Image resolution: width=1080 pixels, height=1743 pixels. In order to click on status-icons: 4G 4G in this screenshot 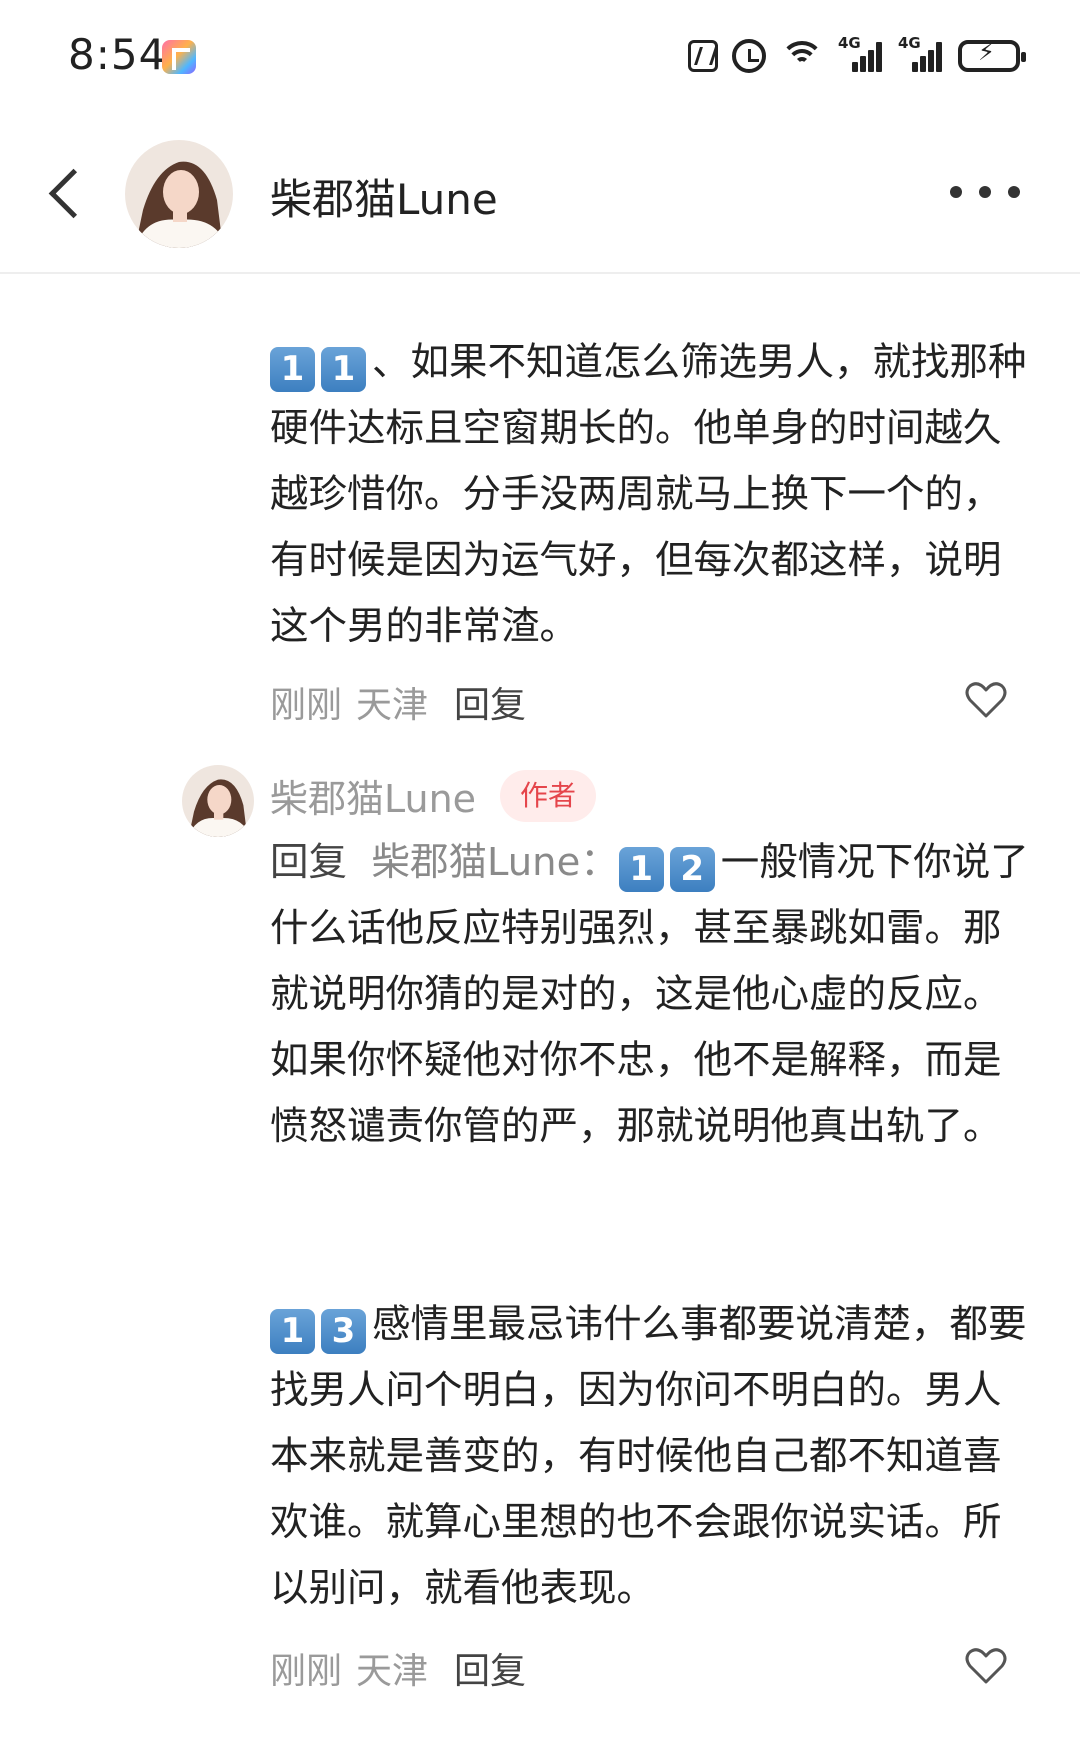, I will do `click(857, 56)`.